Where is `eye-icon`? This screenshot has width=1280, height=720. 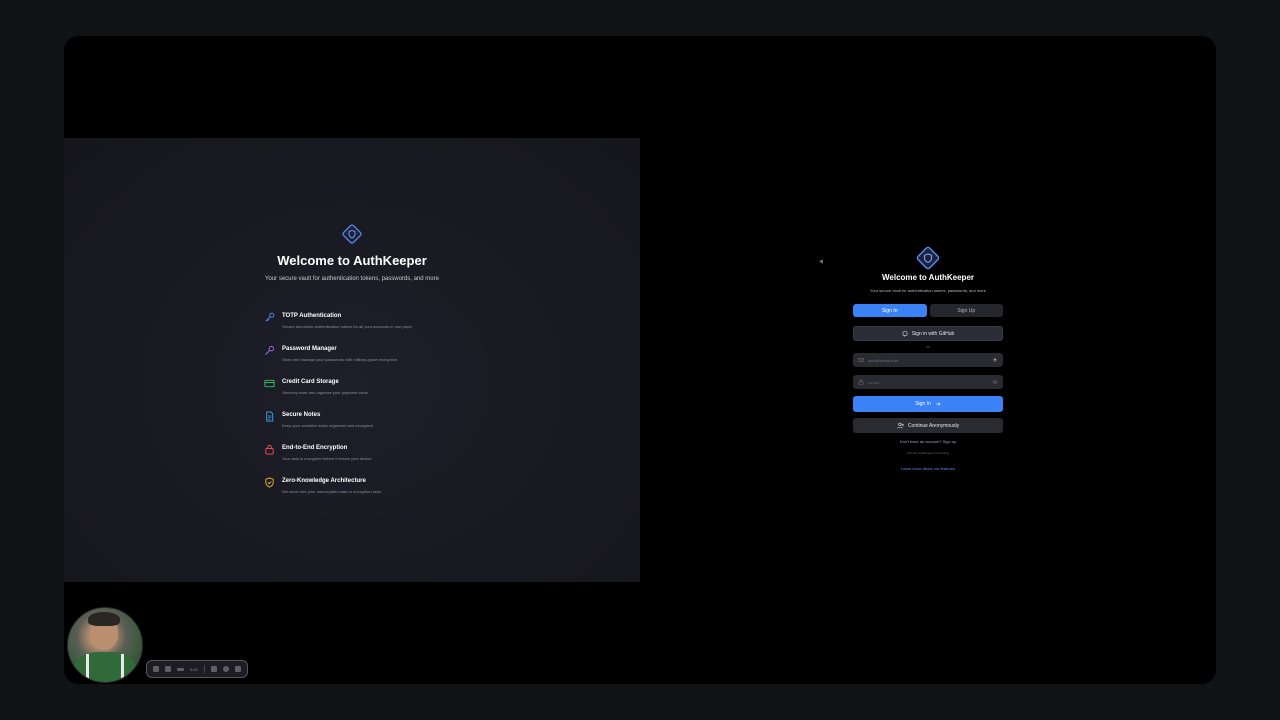 eye-icon is located at coordinates (995, 382).